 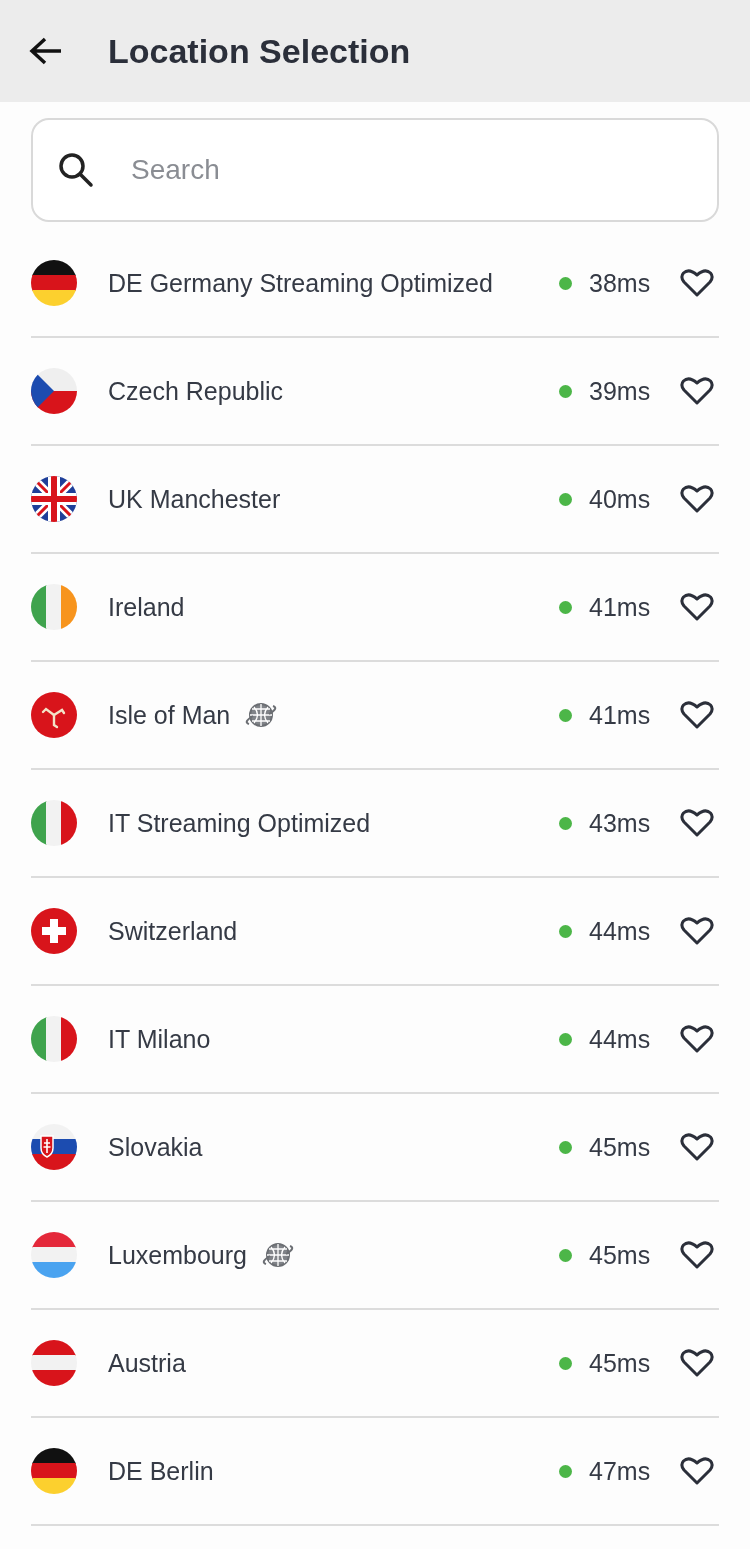 I want to click on location-name: DE Berlin, so click(x=161, y=1471).